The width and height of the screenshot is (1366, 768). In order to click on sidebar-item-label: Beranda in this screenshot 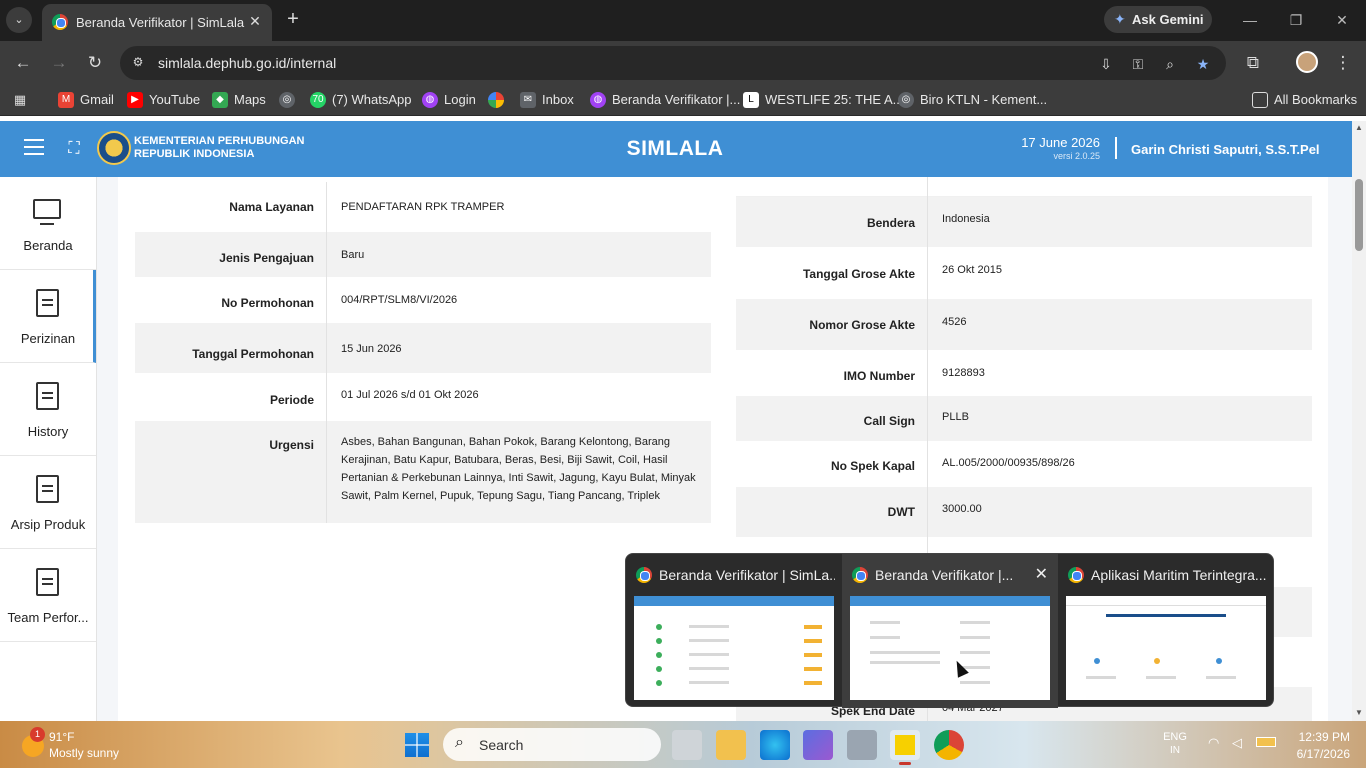, I will do `click(48, 245)`.